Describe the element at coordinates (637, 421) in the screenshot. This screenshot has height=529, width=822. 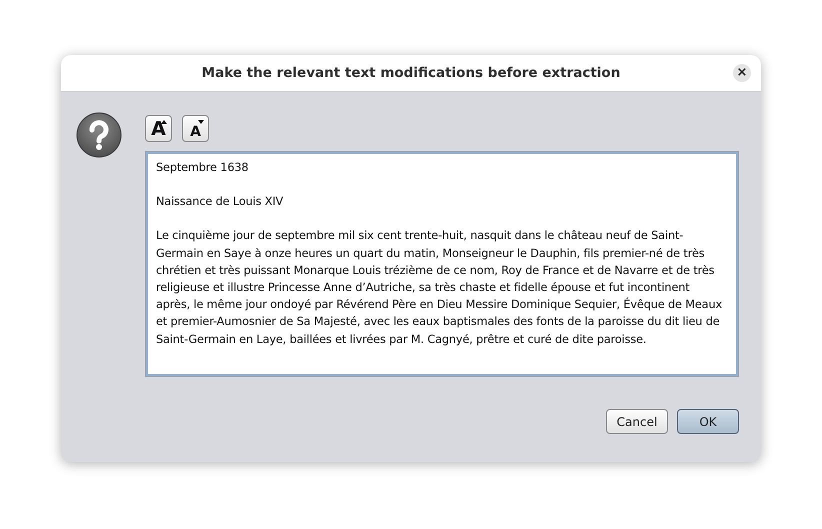
I see `cancel-button: Cancel` at that location.